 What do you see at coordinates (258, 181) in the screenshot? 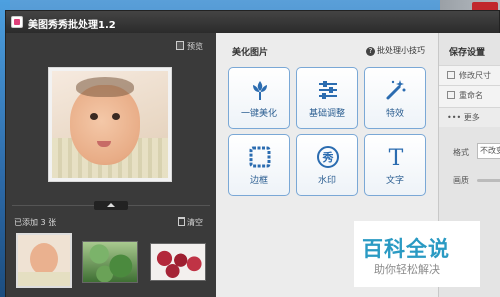
I see `tool-label: 边框` at bounding box center [258, 181].